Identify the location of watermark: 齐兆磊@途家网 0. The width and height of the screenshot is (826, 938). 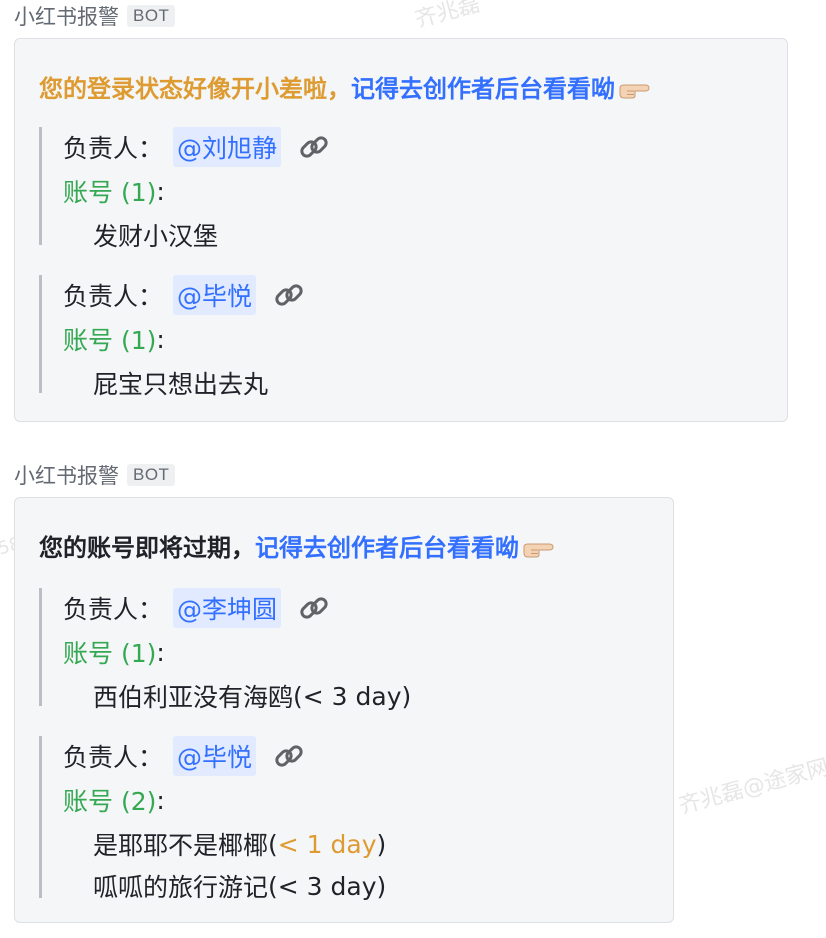
(751, 785).